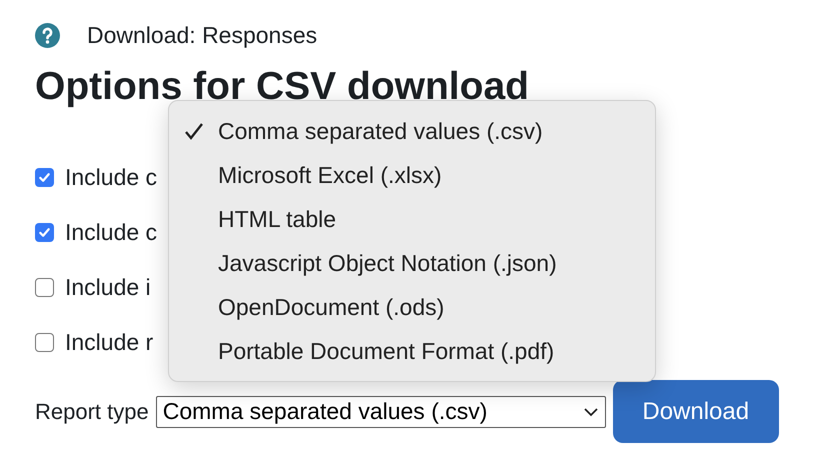 The image size is (830, 458). I want to click on page-heading: Options for CSV download, so click(282, 87).